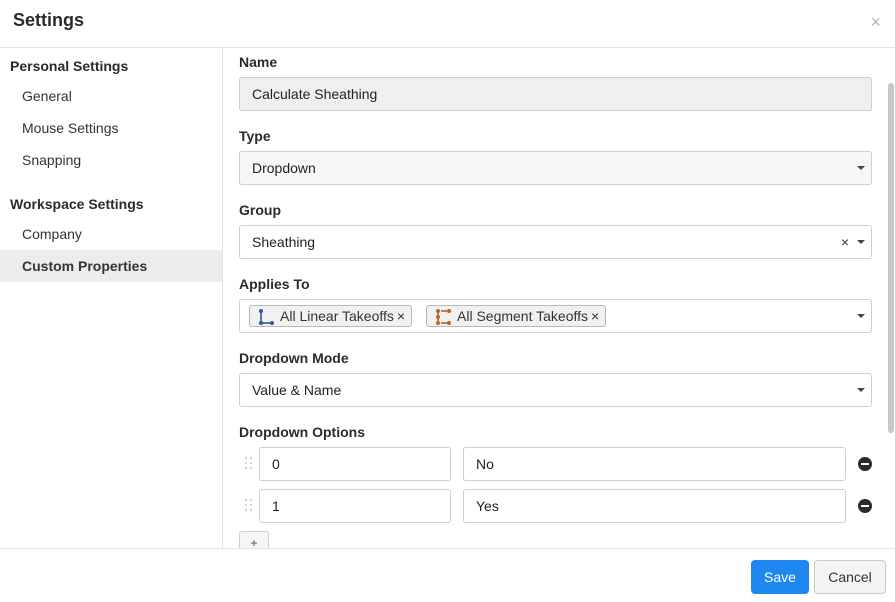  What do you see at coordinates (266, 317) in the screenshot?
I see `linear-takeoff-icon` at bounding box center [266, 317].